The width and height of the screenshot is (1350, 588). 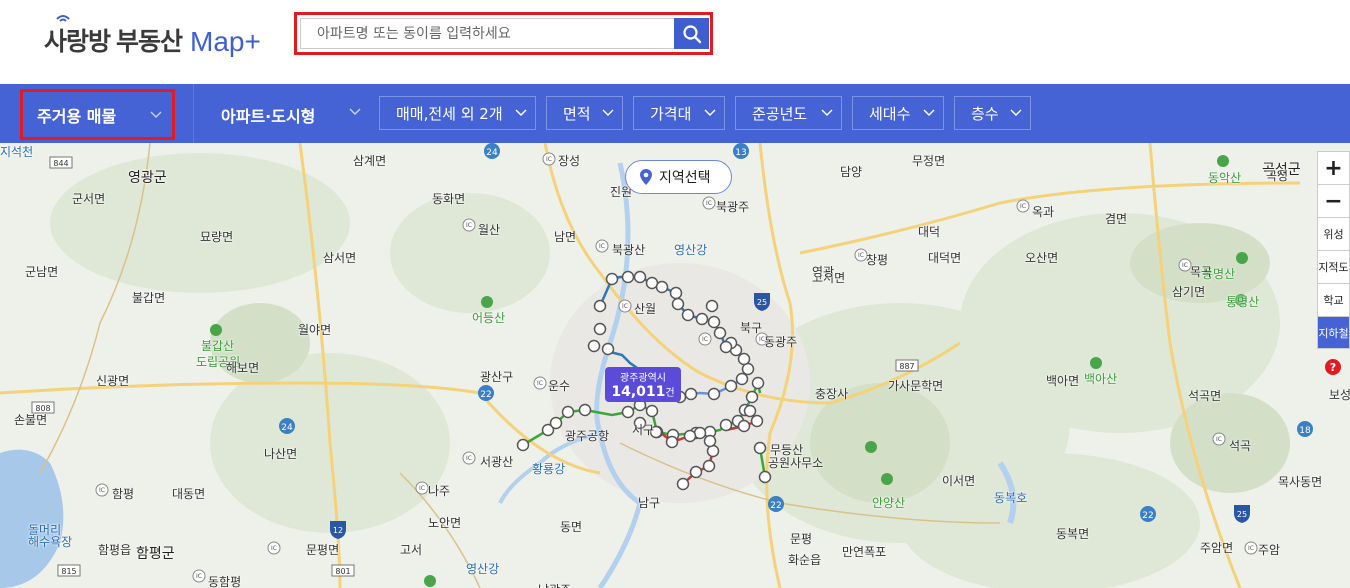 What do you see at coordinates (340, 258) in the screenshot?
I see `map-place-label: 삼서면` at bounding box center [340, 258].